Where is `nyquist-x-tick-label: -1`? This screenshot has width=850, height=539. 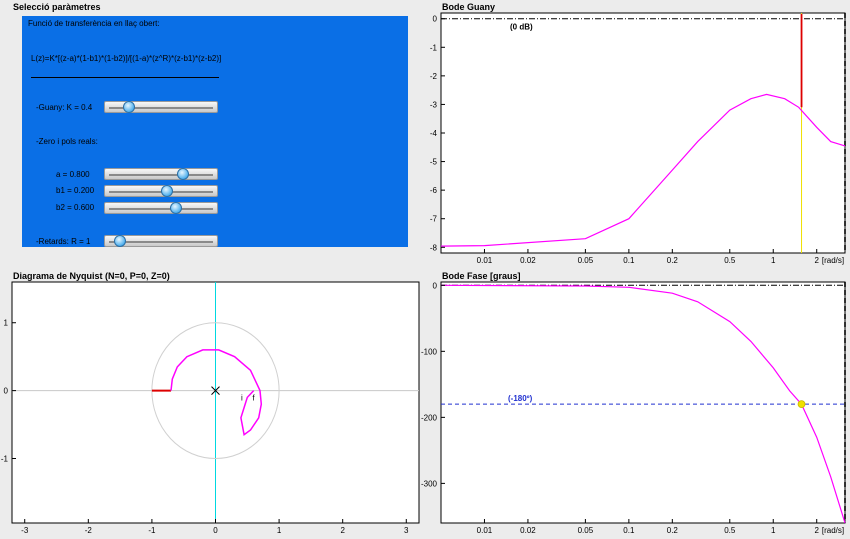
nyquist-x-tick-label: -1 is located at coordinates (152, 530).